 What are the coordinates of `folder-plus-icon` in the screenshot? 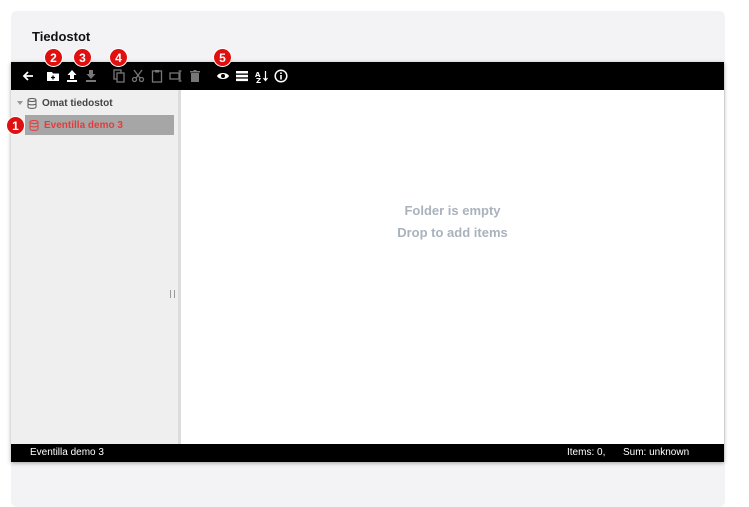 It's located at (53, 76).